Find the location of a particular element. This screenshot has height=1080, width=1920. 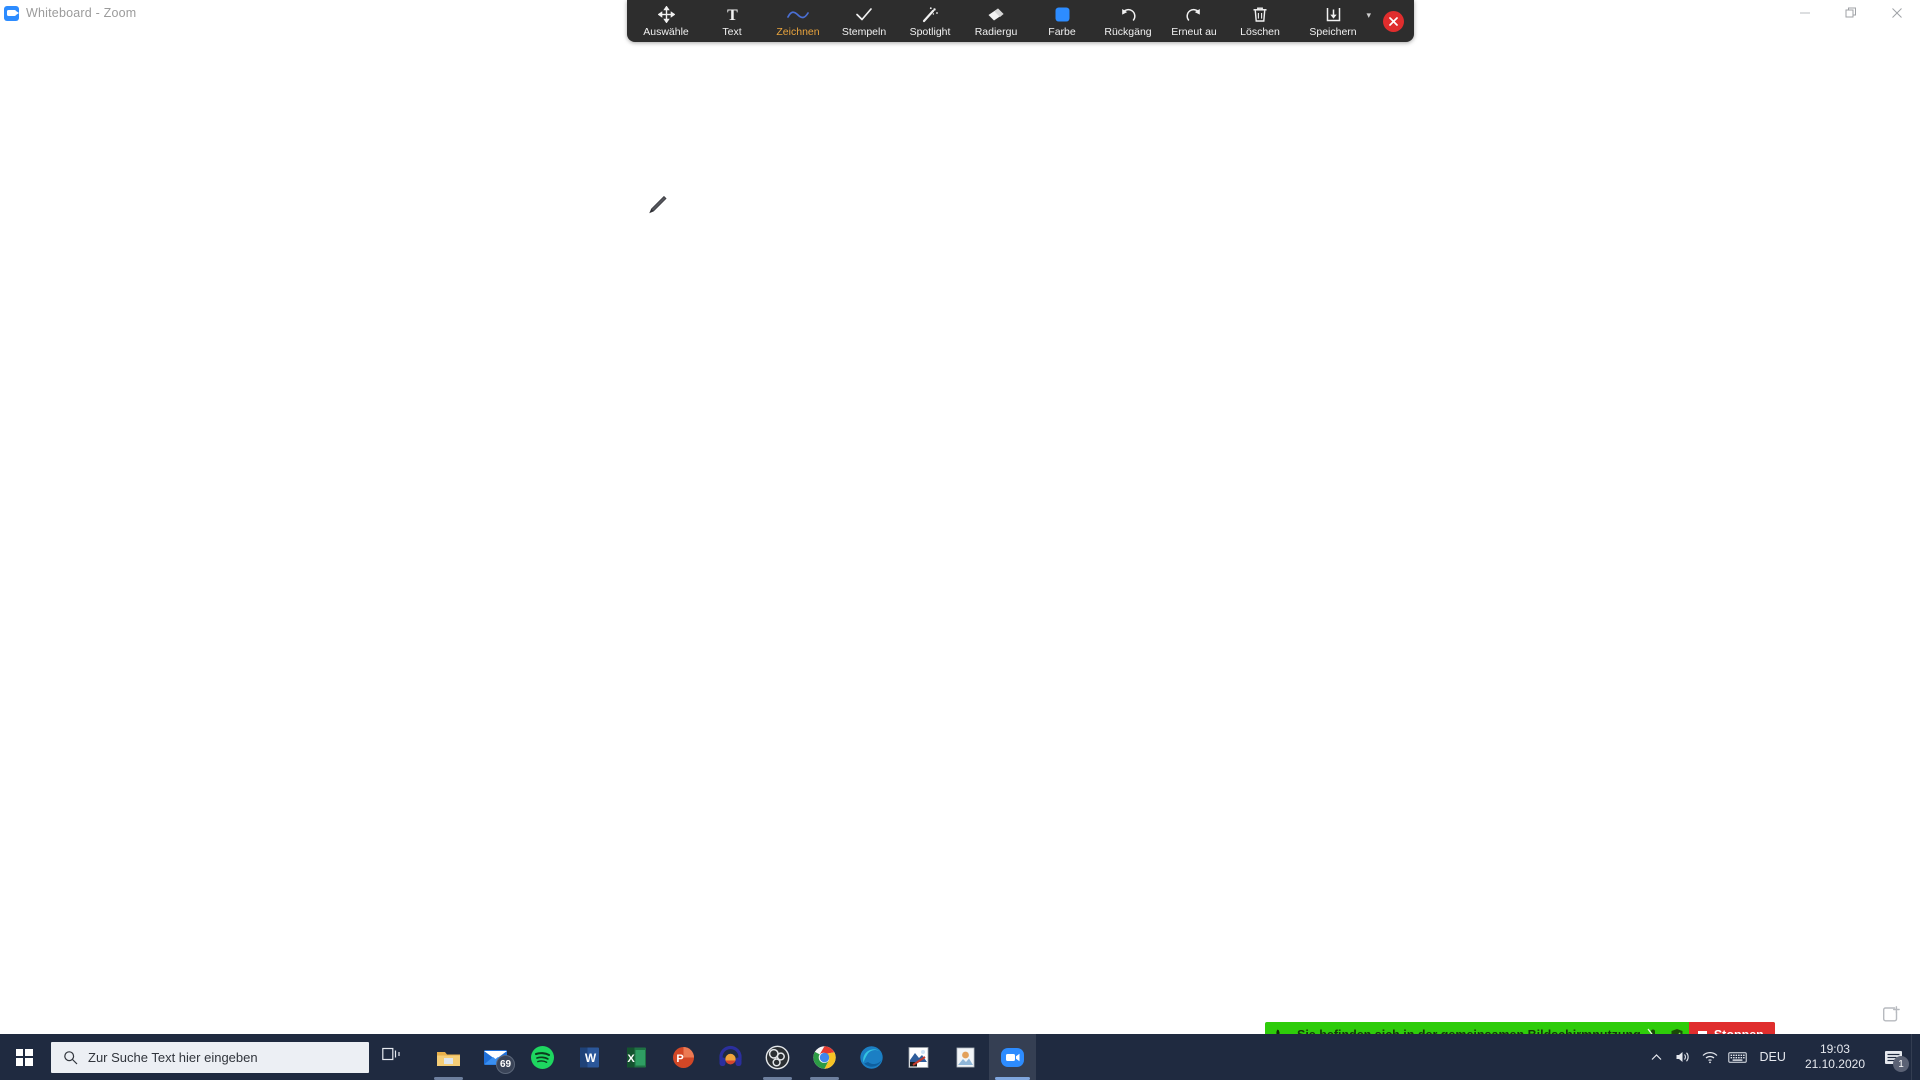

headphones-icon is located at coordinates (730, 1057).